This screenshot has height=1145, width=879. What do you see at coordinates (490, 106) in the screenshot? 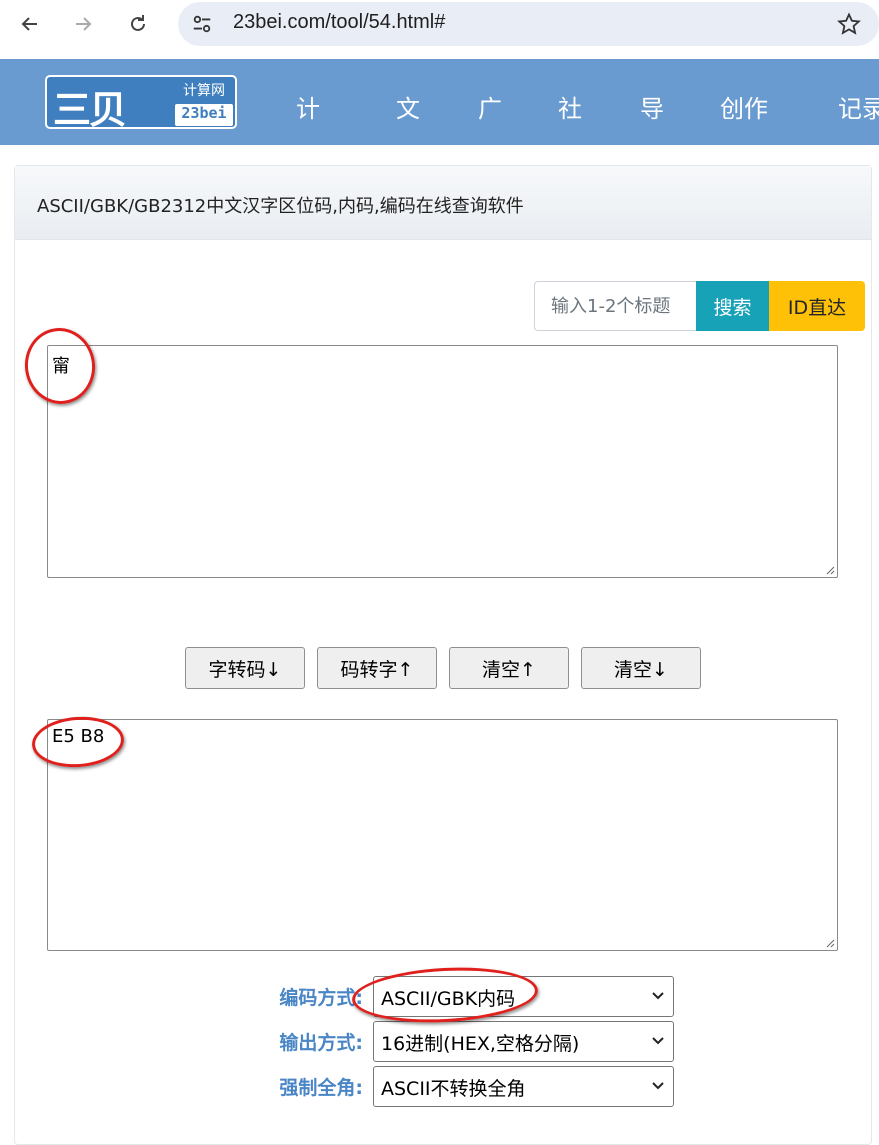
I see `menu-item-3: 广` at bounding box center [490, 106].